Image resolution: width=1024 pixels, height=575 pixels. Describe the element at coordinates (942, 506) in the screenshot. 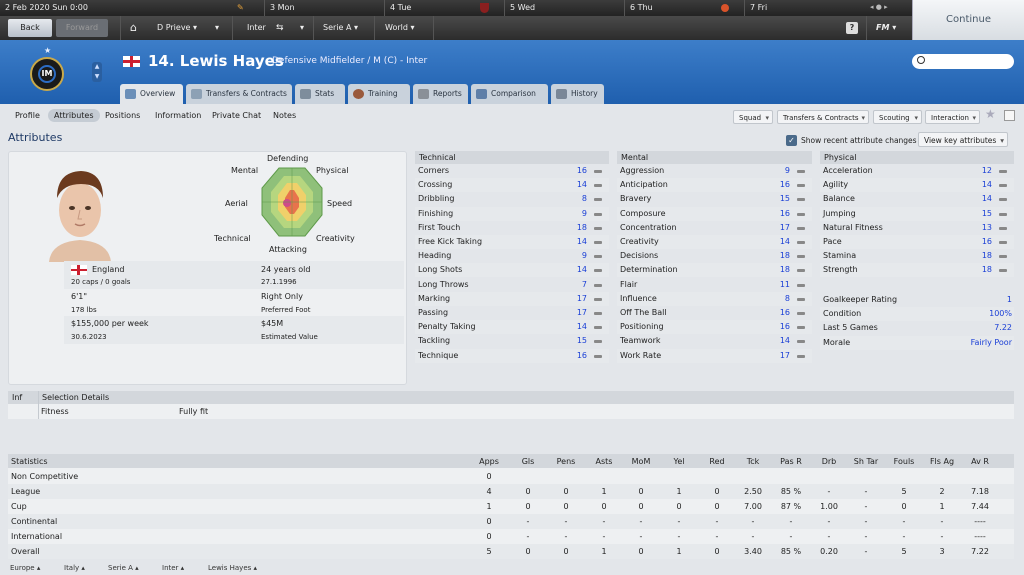

I see `stats-cell: 1` at that location.